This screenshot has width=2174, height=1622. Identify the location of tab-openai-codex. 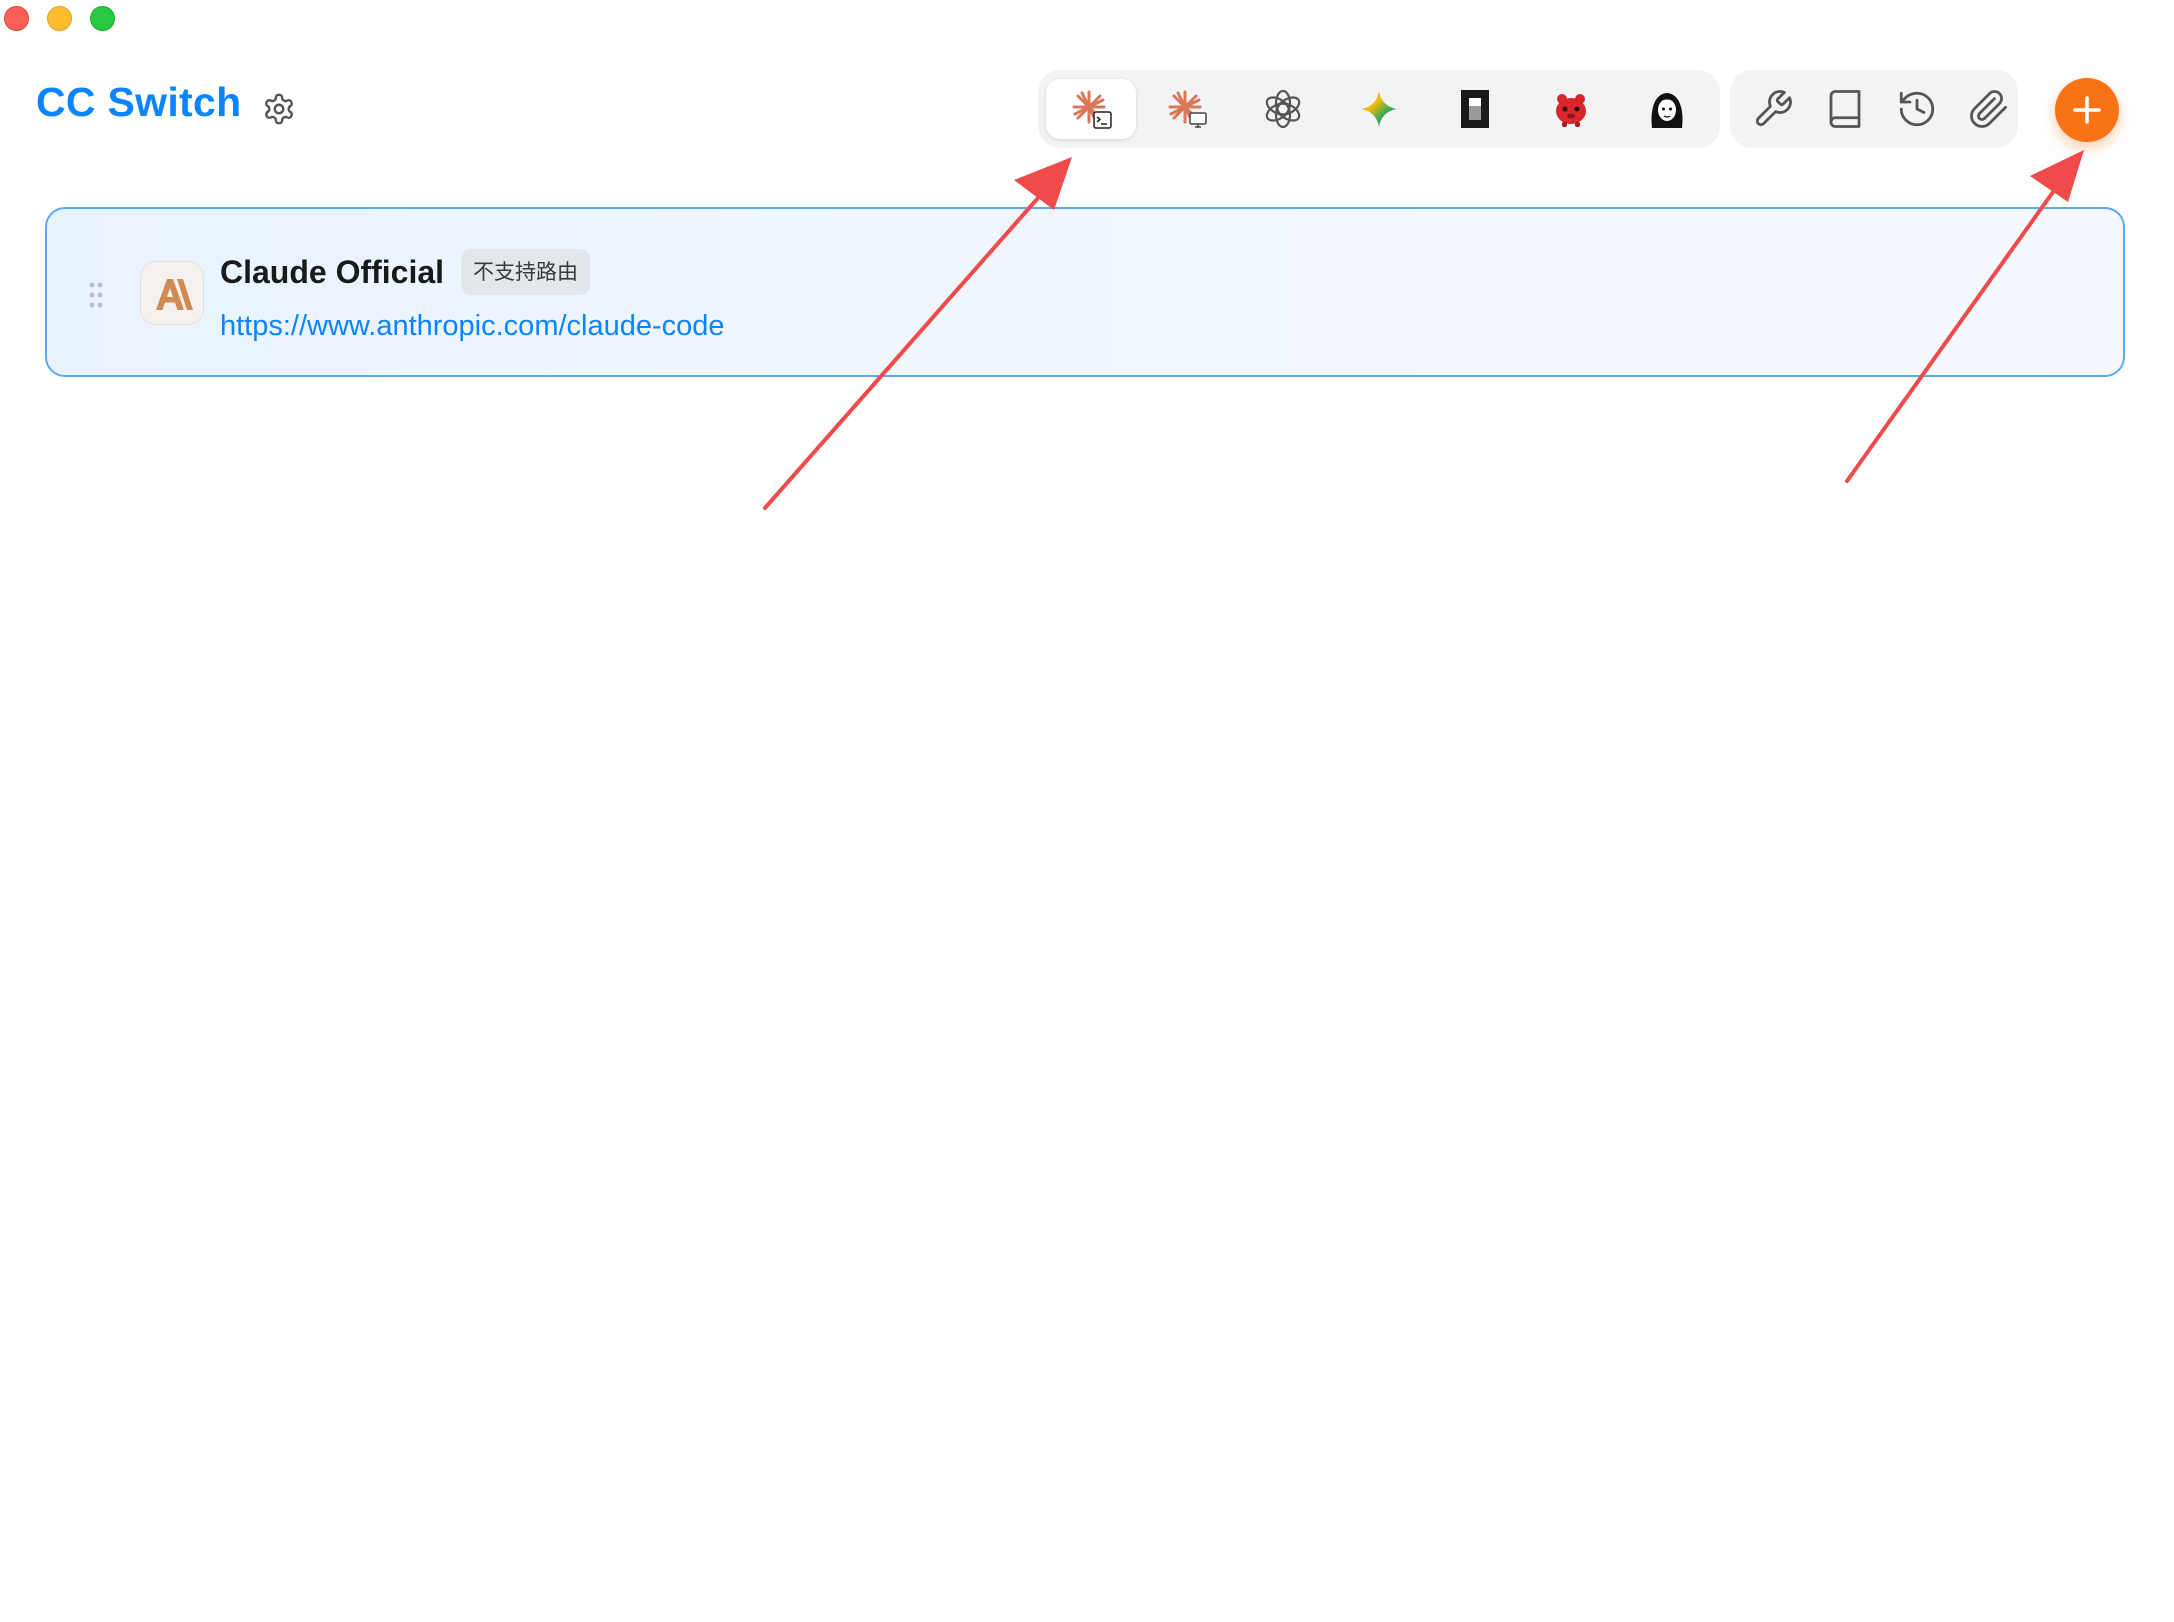
(1283, 109).